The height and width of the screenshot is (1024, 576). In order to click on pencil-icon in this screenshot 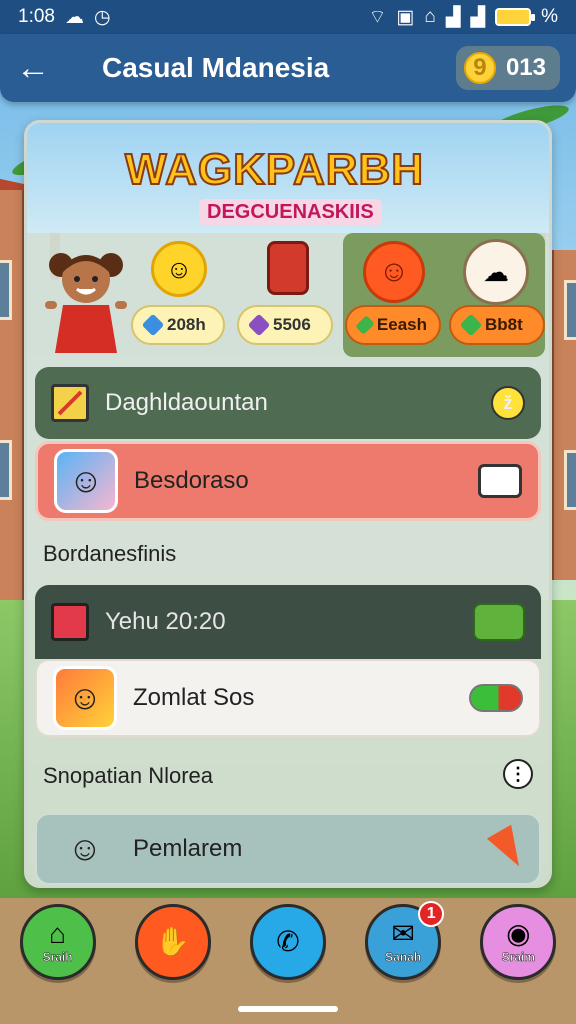, I will do `click(509, 849)`.